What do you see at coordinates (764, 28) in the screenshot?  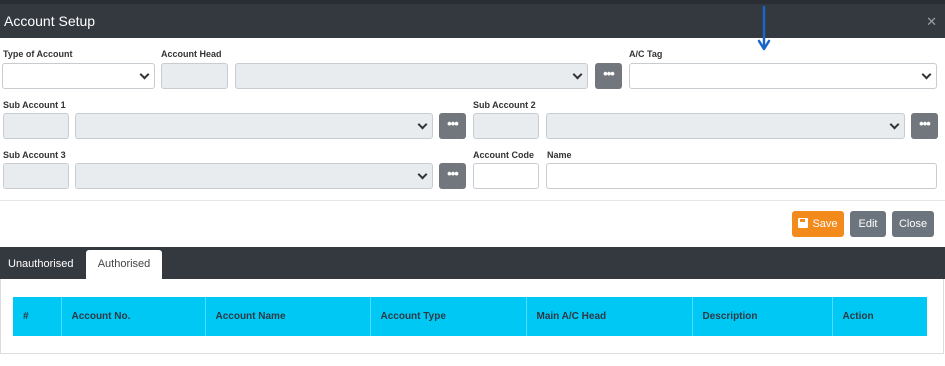 I see `annotation-arrow-icon` at bounding box center [764, 28].